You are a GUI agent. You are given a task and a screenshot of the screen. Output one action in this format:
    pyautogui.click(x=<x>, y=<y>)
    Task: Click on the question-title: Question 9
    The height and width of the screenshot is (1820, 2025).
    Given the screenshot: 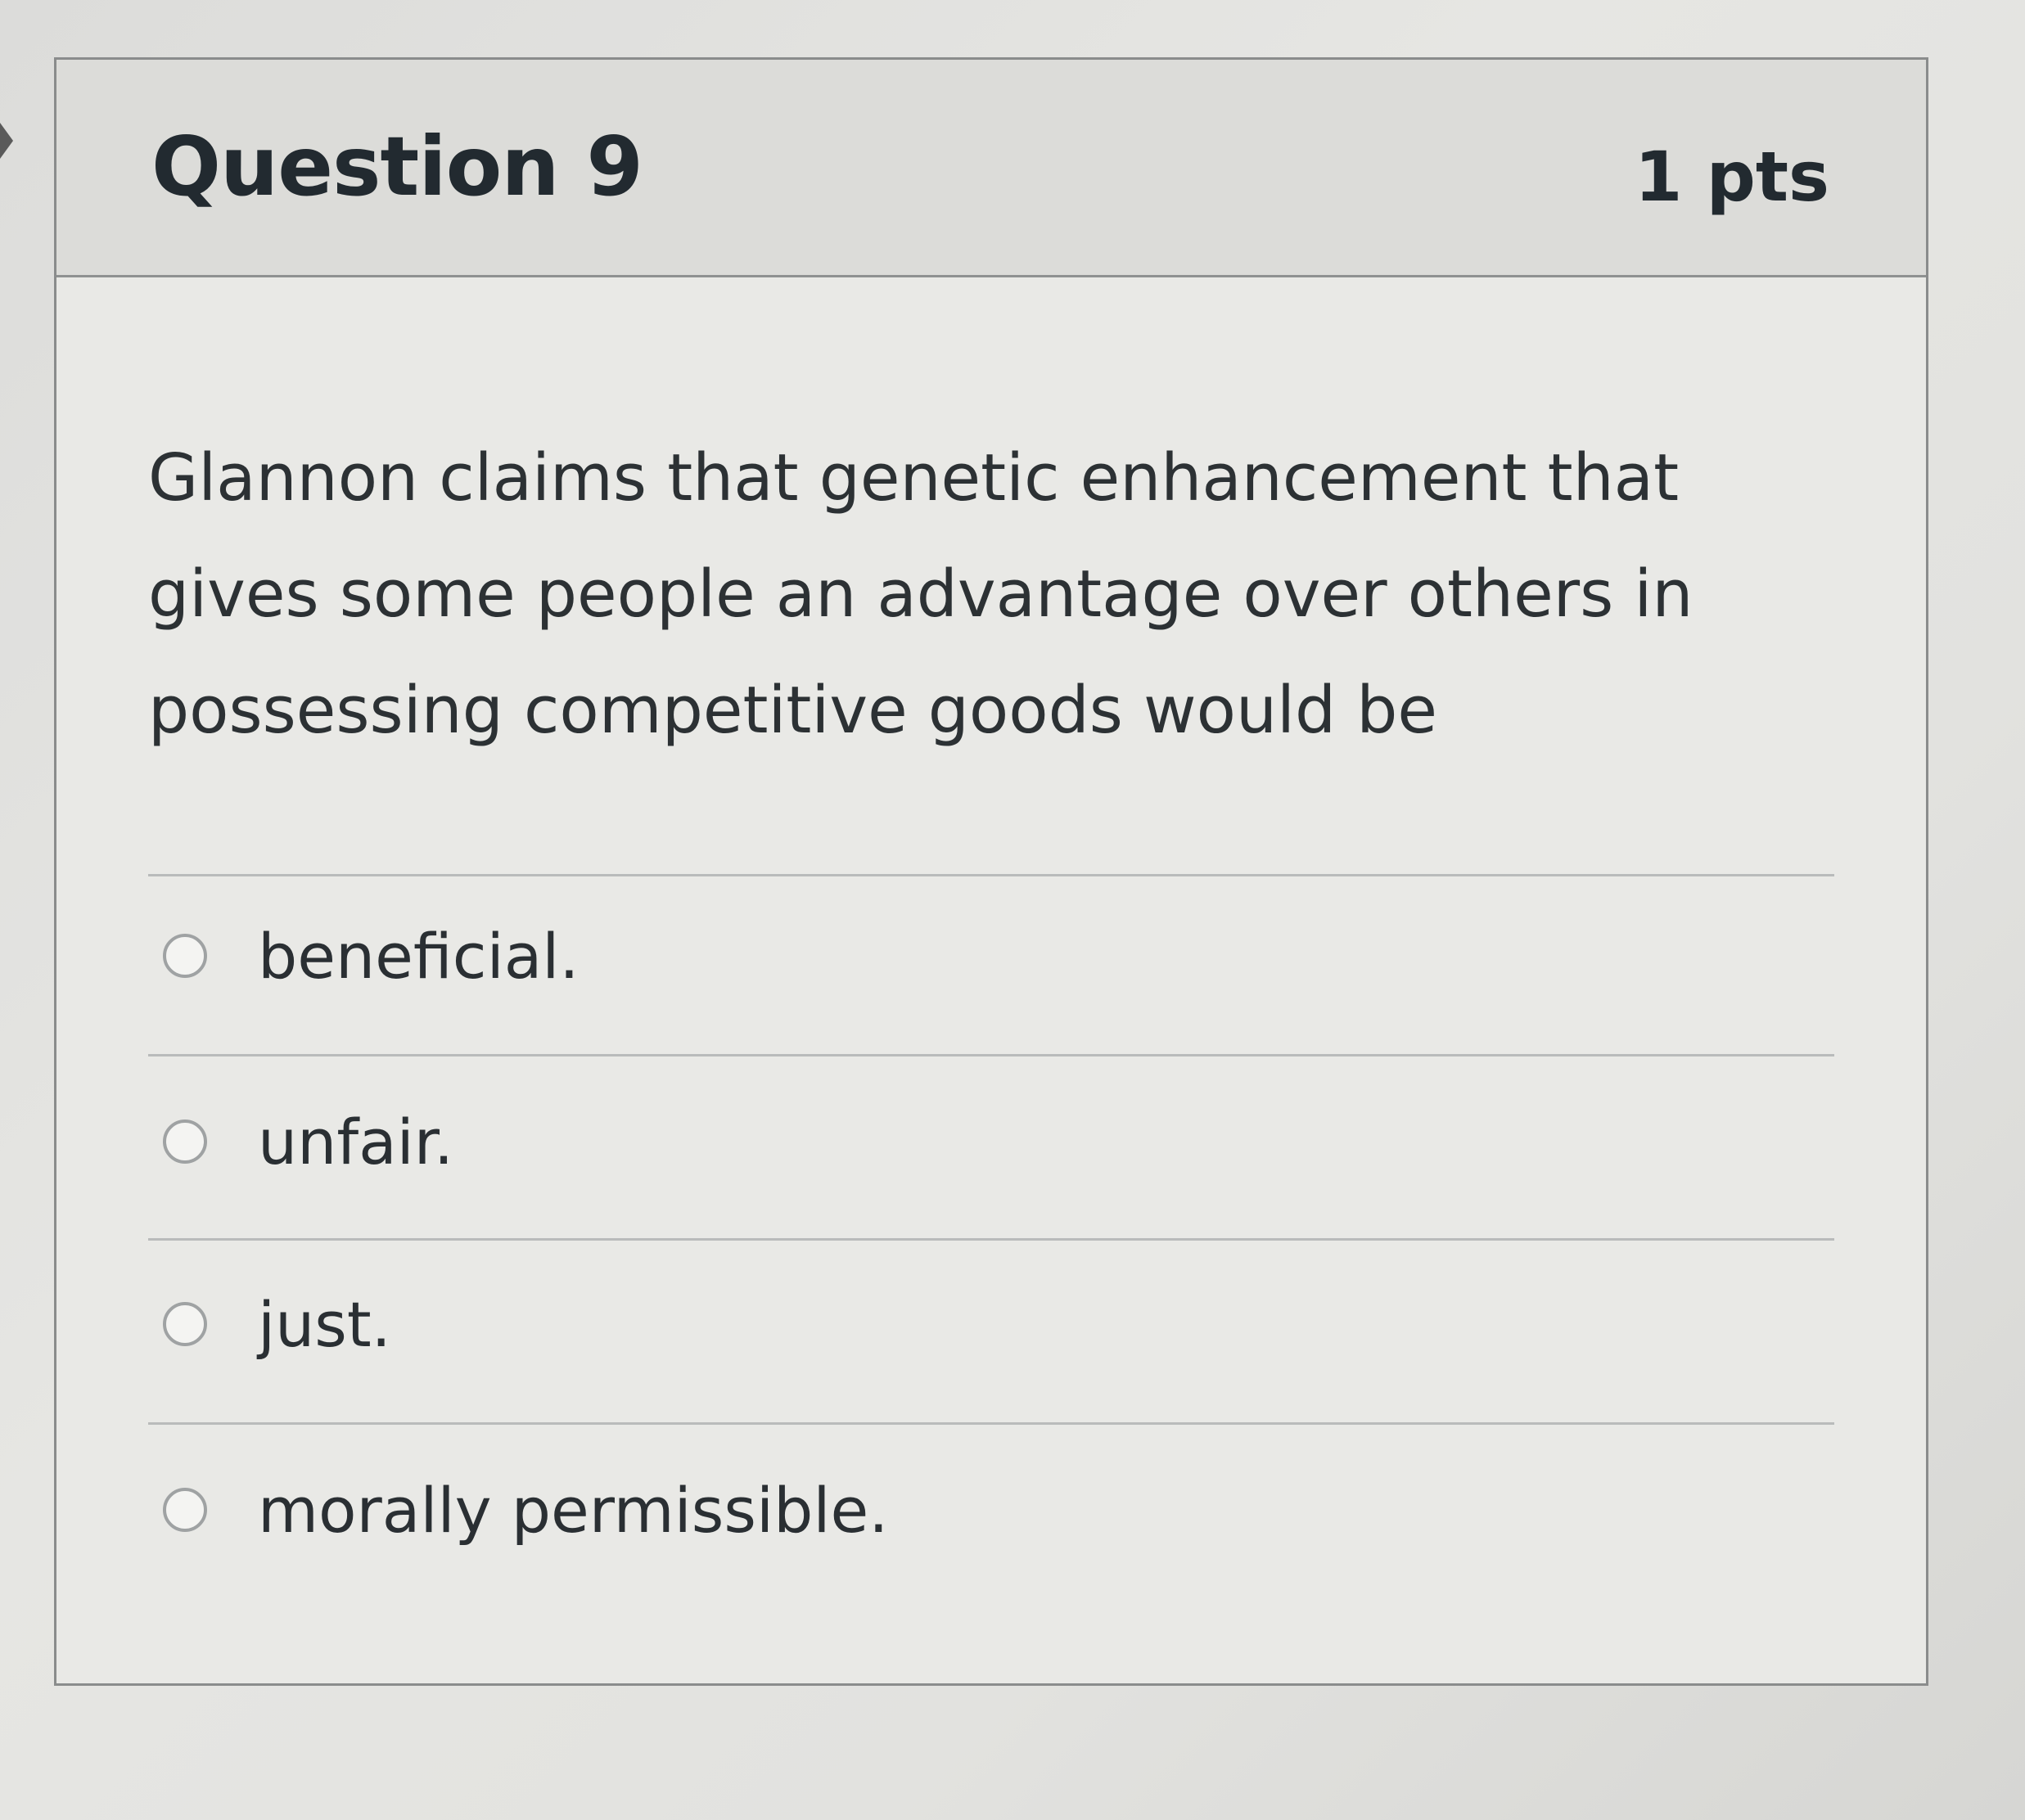 What is the action you would take?
    pyautogui.click(x=397, y=167)
    